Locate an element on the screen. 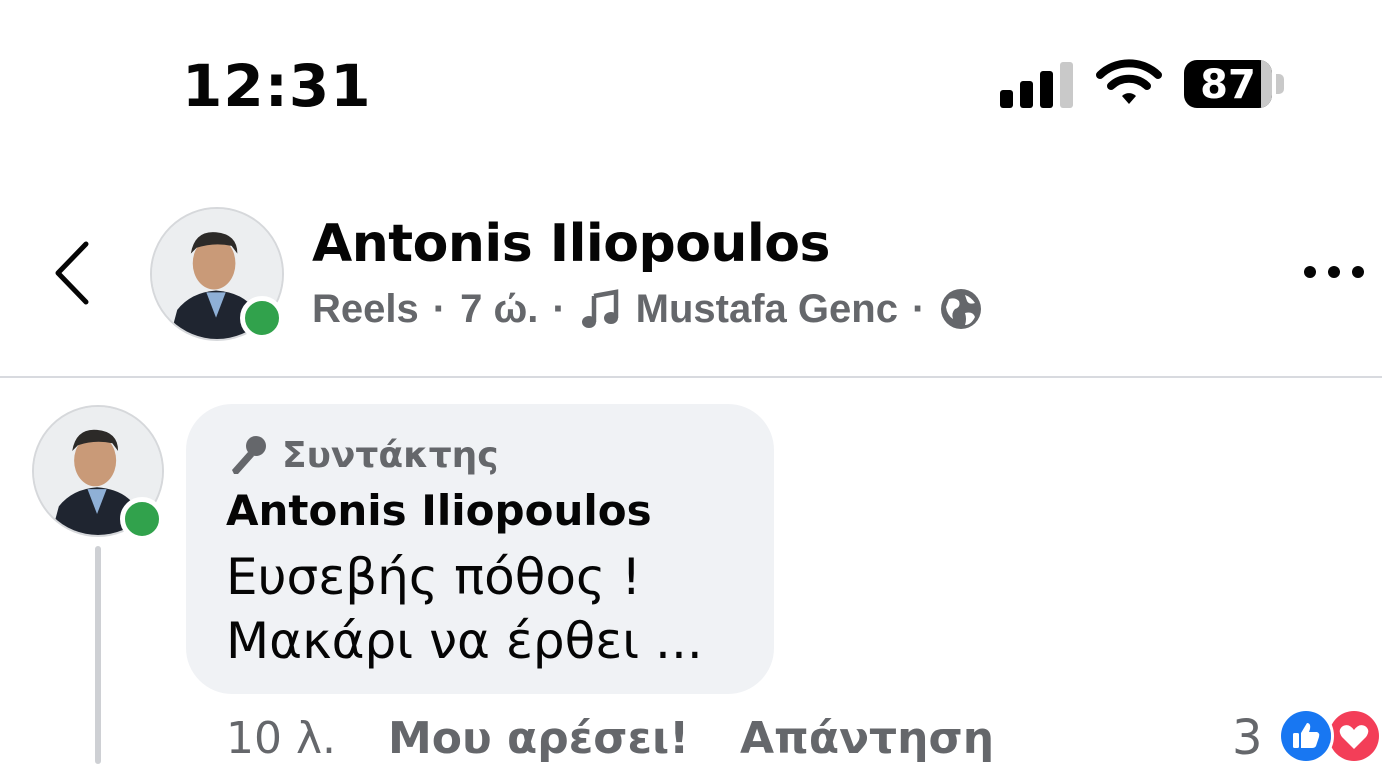 This screenshot has height=764, width=1382. comment-text-line: Ευσεβής πόθος ! is located at coordinates (434, 577).